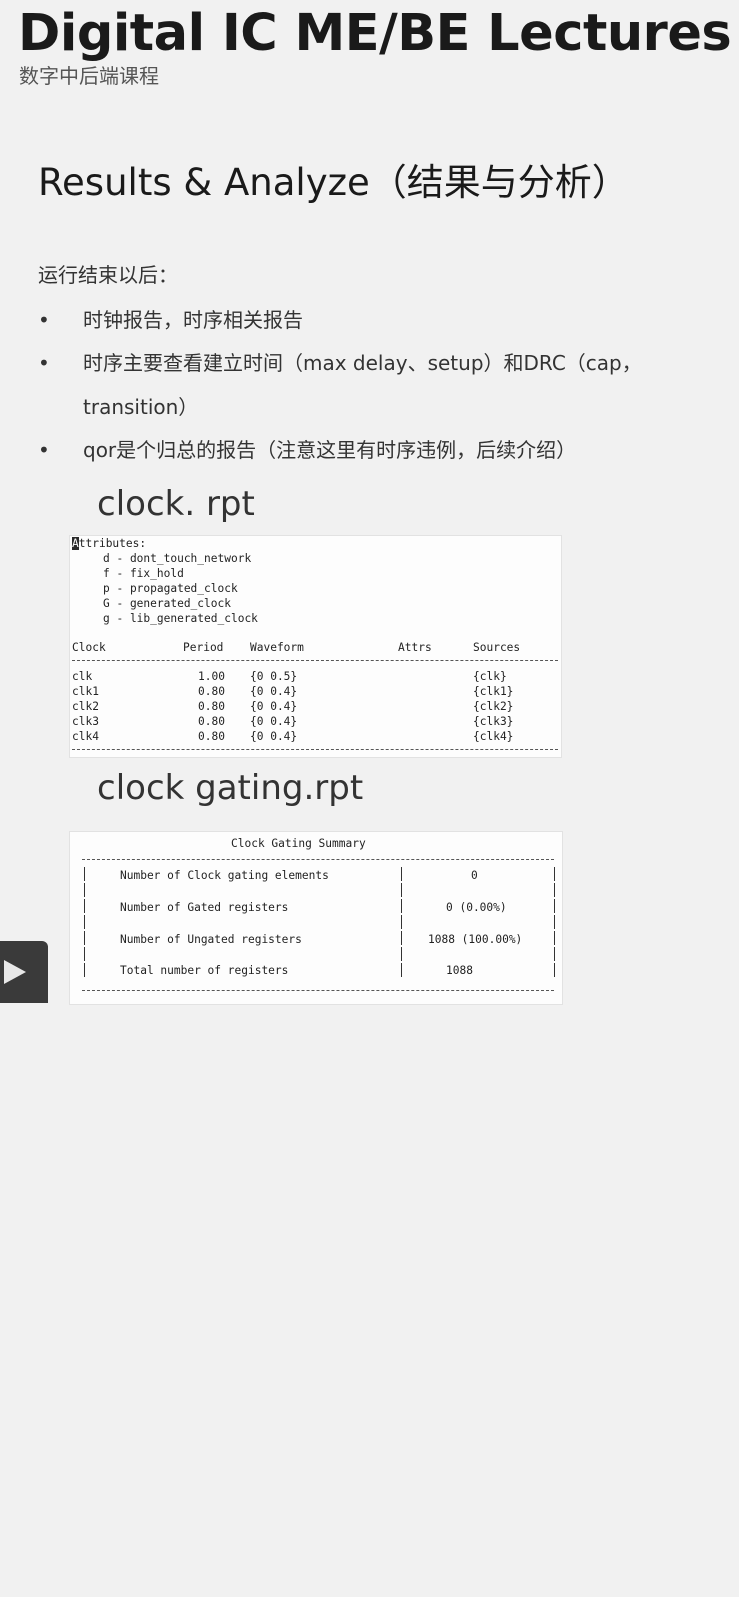  Describe the element at coordinates (277, 647) in the screenshot. I see `column-header-waveform: Waveform` at that location.